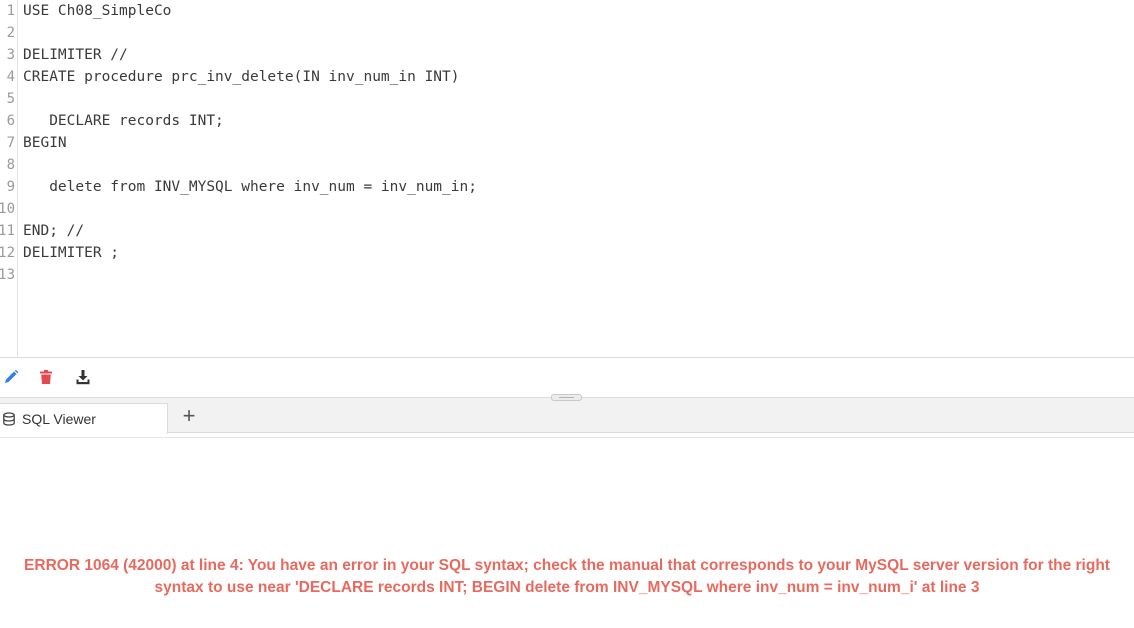 The width and height of the screenshot is (1134, 628). What do you see at coordinates (7, 253) in the screenshot?
I see `line-number: 12` at bounding box center [7, 253].